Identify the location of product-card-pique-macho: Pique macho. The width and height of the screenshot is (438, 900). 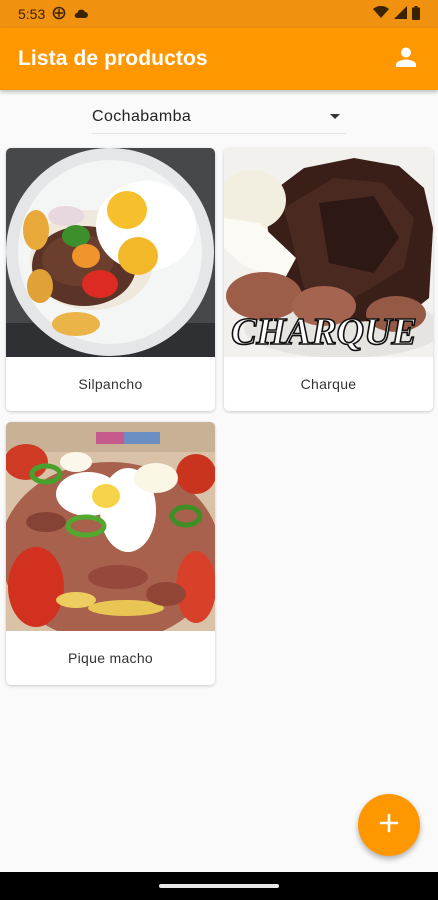
(110, 553).